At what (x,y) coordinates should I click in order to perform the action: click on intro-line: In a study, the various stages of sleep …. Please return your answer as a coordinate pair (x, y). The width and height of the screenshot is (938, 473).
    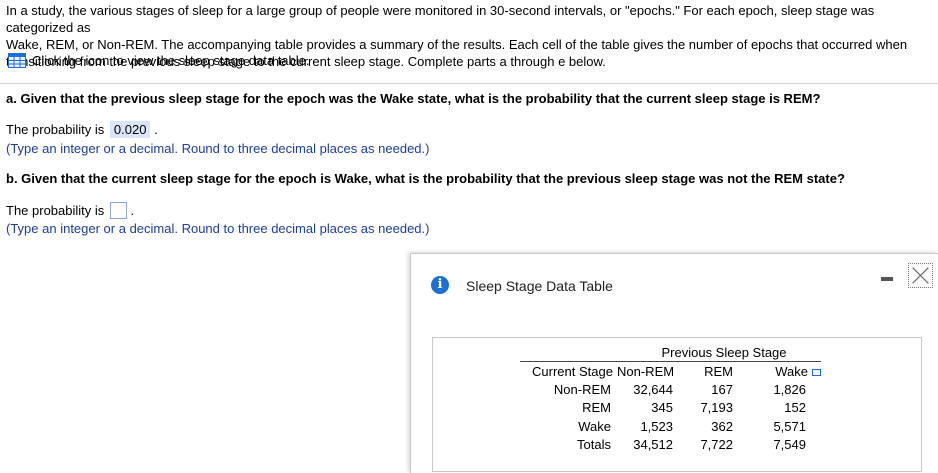
    Looking at the image, I should click on (440, 19).